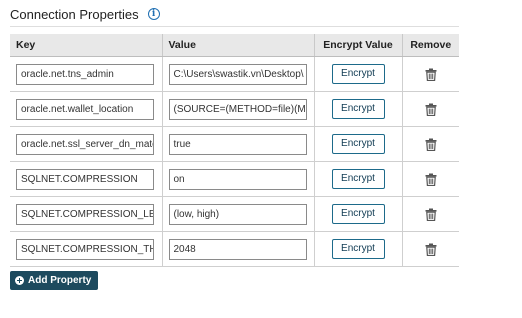  Describe the element at coordinates (430, 45) in the screenshot. I see `column-header-remove: Remove` at that location.